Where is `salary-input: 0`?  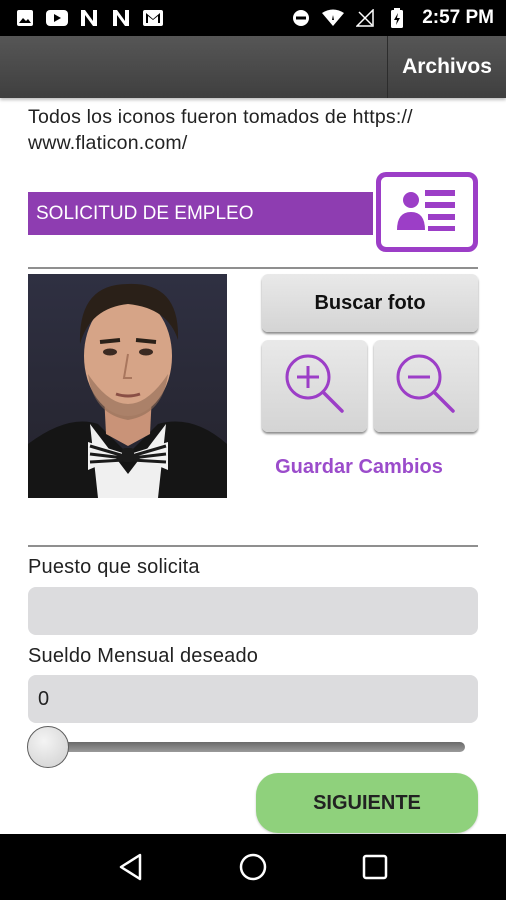
salary-input: 0 is located at coordinates (253, 699).